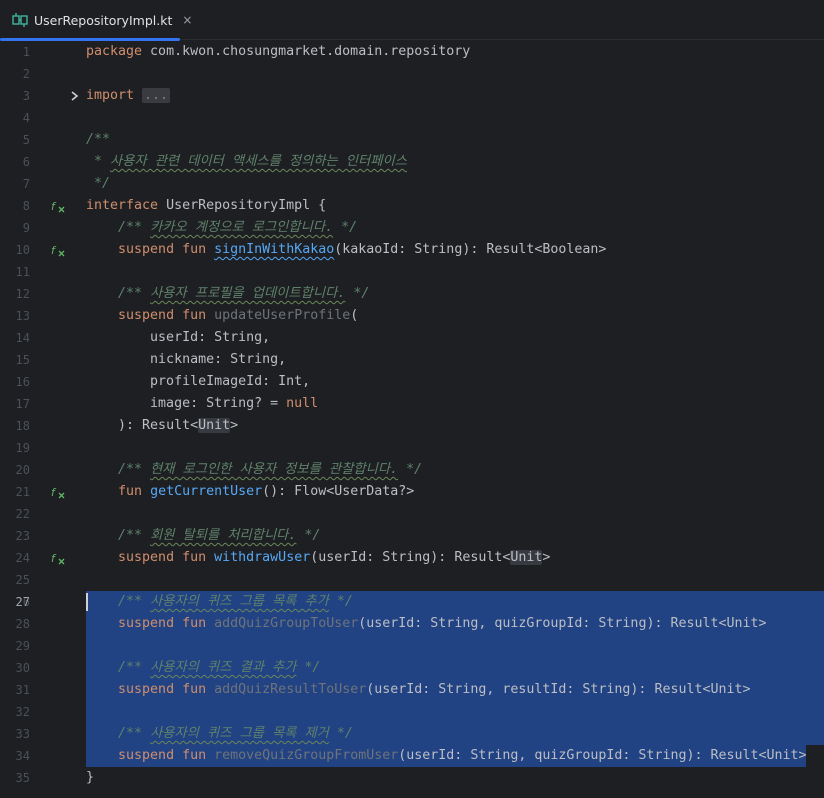  I want to click on code-line: 8 f interface UserRepositoryImpl {, so click(412, 206).